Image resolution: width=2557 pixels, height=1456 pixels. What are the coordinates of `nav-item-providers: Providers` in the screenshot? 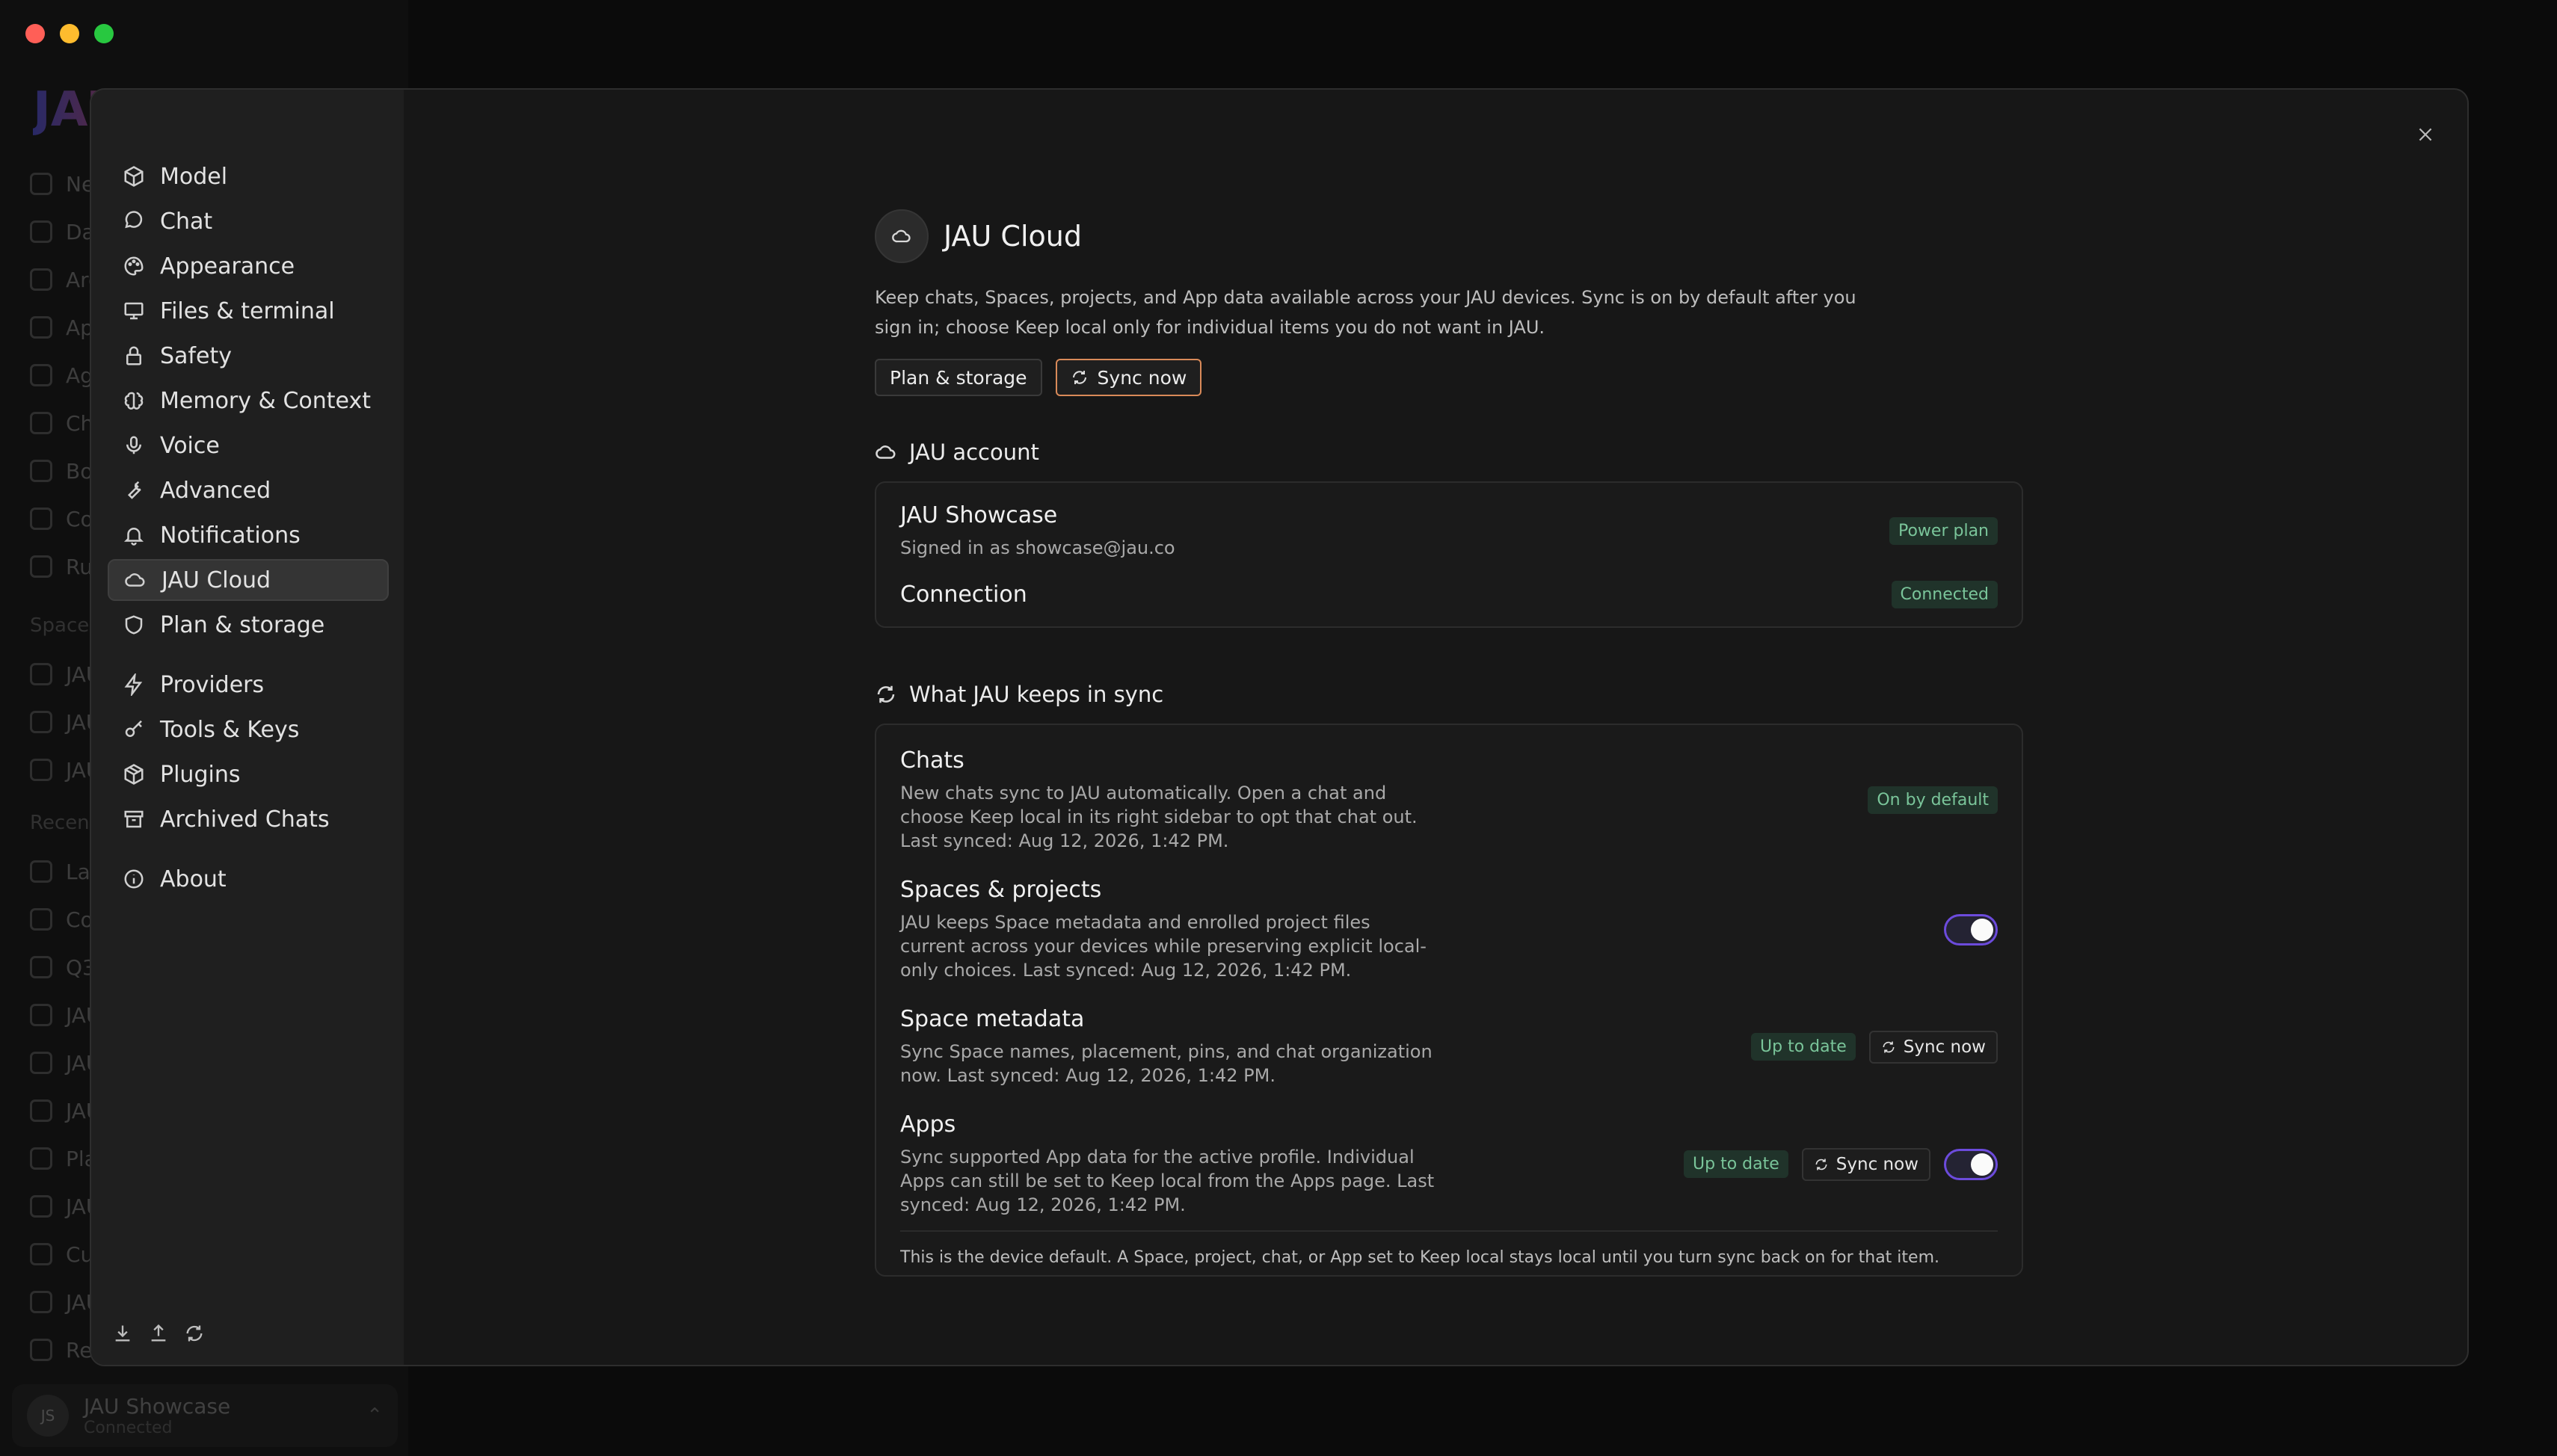 It's located at (248, 685).